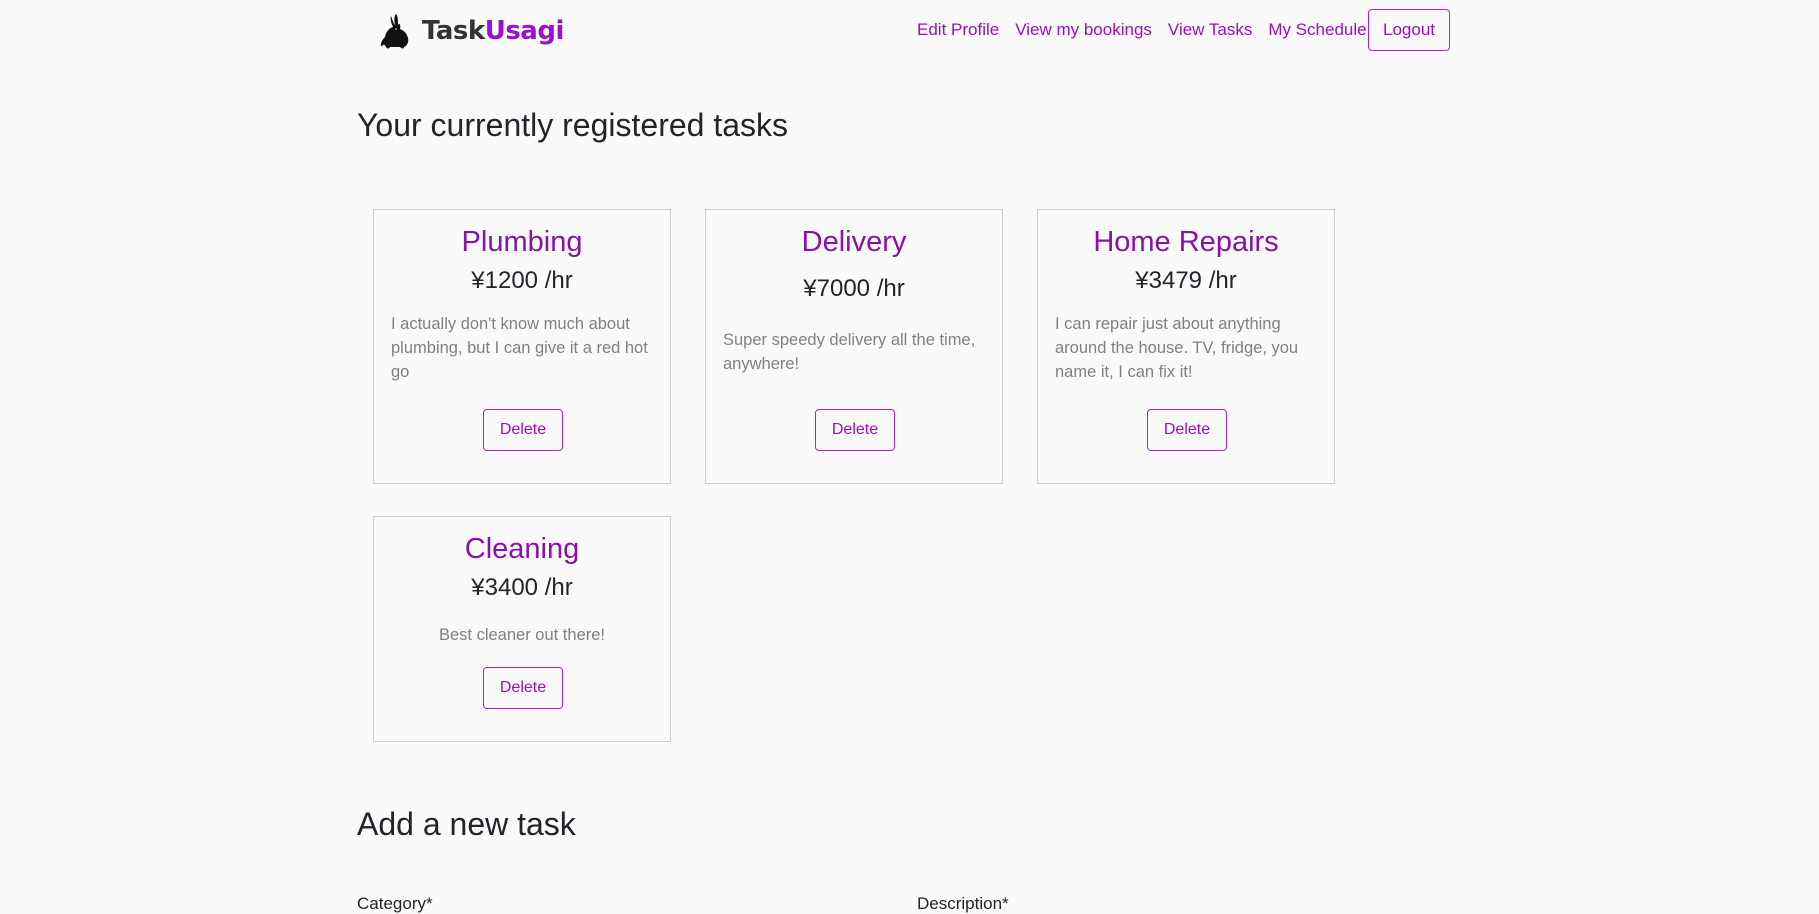 The height and width of the screenshot is (914, 1819). Describe the element at coordinates (466, 824) in the screenshot. I see `add-task-title: Add a new task` at that location.